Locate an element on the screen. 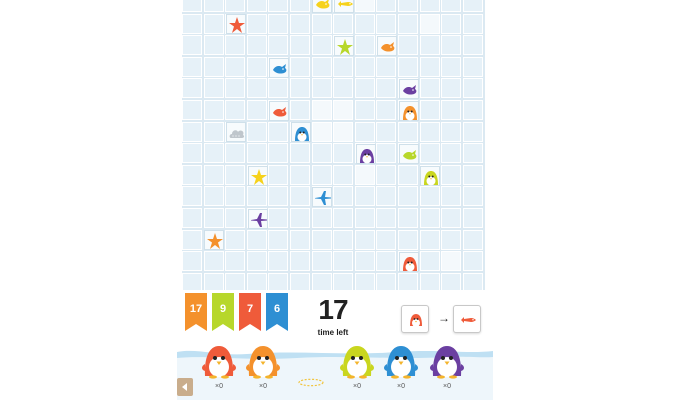 Image resolution: width=700 pixels, height=400 pixels. fish-piece is located at coordinates (344, 6).